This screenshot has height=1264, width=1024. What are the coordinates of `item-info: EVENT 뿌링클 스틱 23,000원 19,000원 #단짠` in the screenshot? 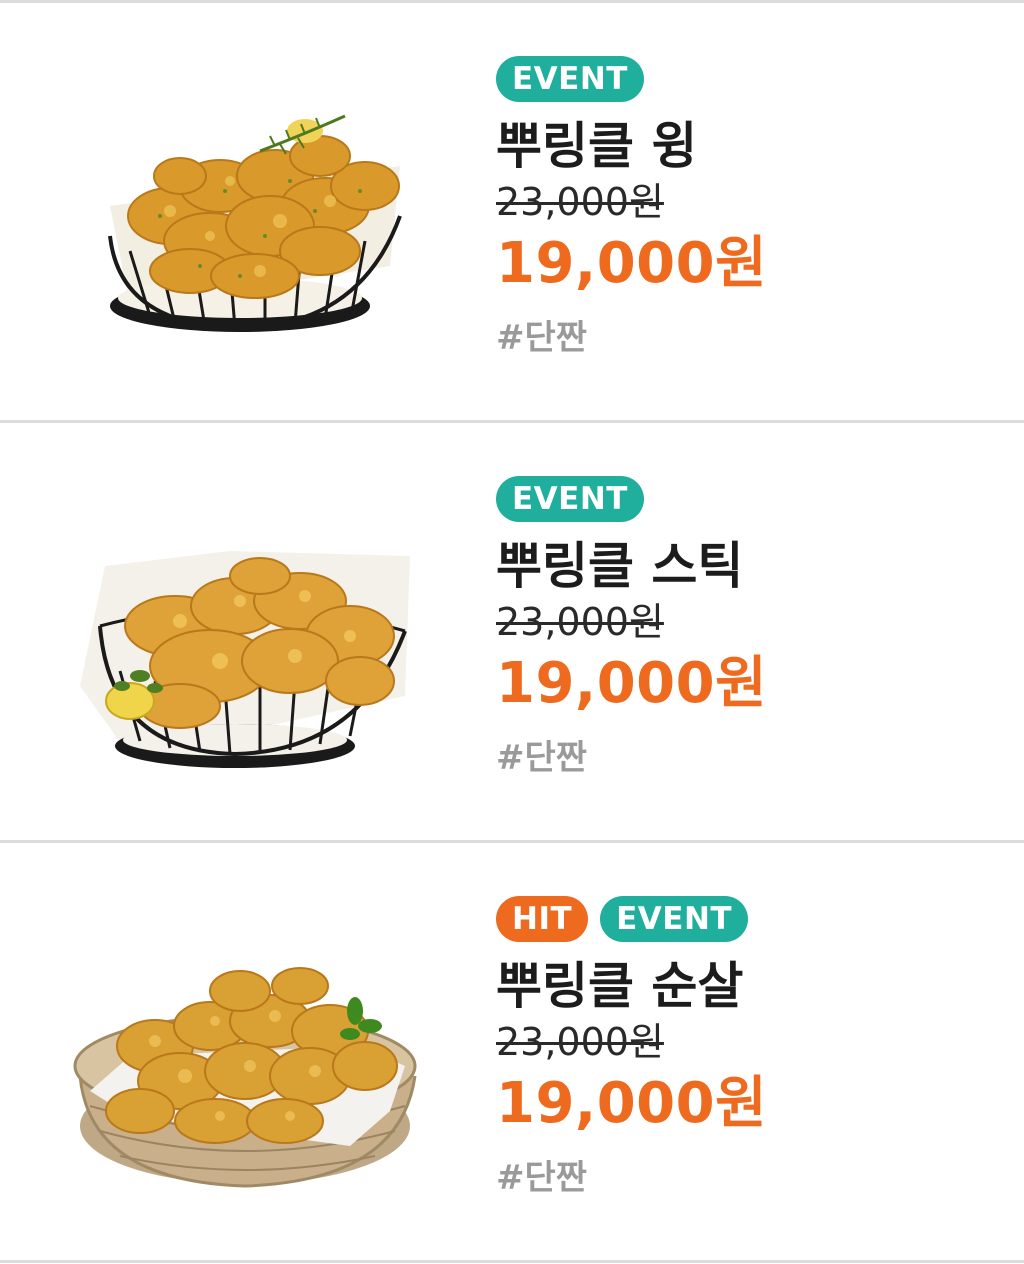 It's located at (631, 627).